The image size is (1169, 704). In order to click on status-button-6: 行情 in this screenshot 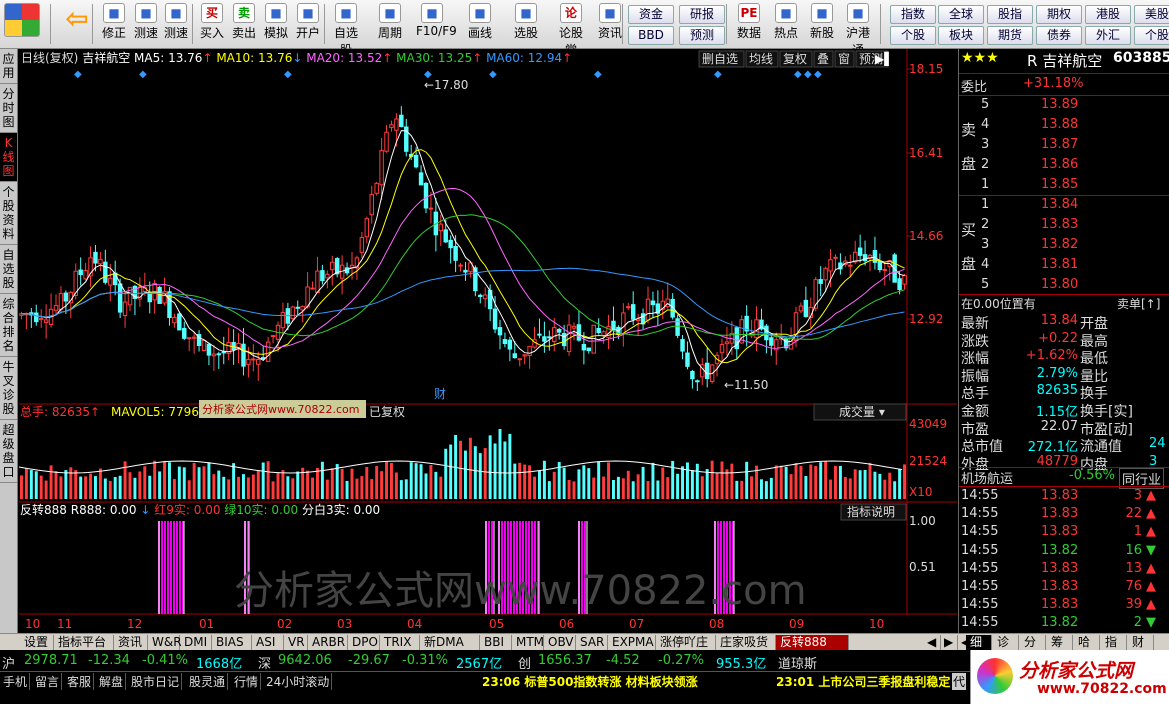, I will do `click(247, 681)`.